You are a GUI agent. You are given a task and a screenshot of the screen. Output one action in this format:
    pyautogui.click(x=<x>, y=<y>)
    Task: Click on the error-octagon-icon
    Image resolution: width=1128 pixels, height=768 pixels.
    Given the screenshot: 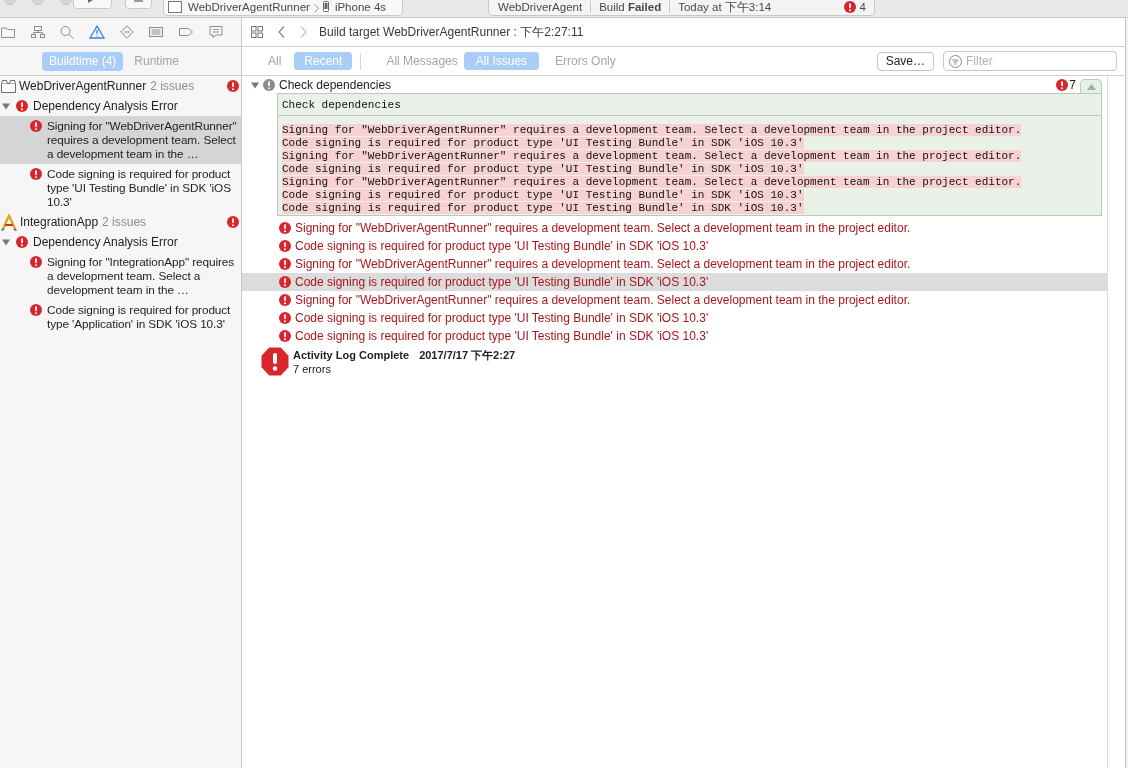 What is the action you would take?
    pyautogui.click(x=275, y=361)
    